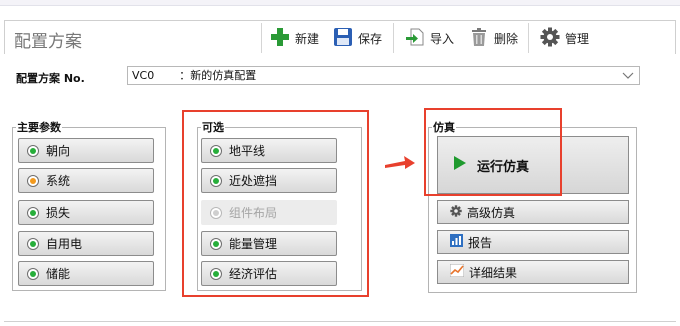 This screenshot has height=326, width=680. What do you see at coordinates (280, 38) in the screenshot?
I see `plus-icon` at bounding box center [280, 38].